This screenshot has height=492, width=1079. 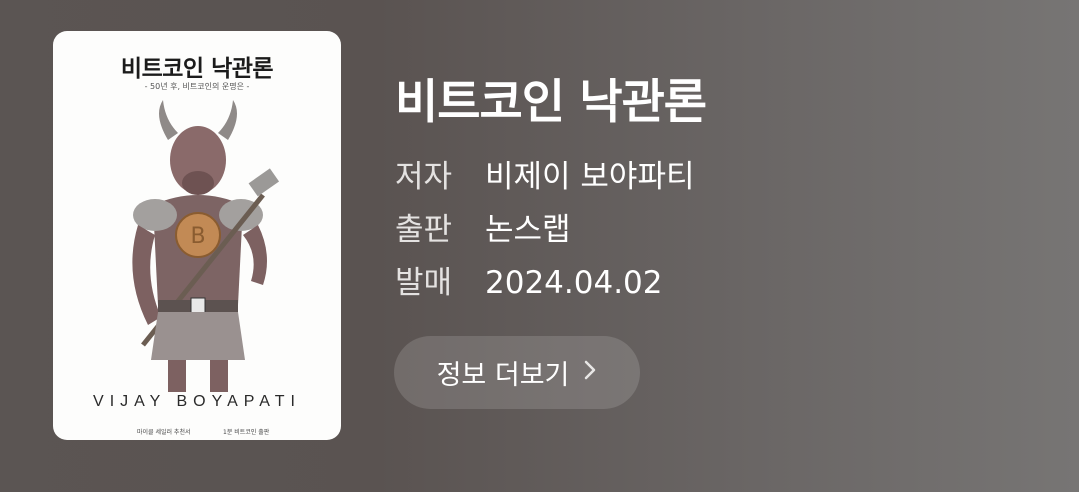 I want to click on release-date-row: 발매 2024.04.02, so click(x=545, y=283).